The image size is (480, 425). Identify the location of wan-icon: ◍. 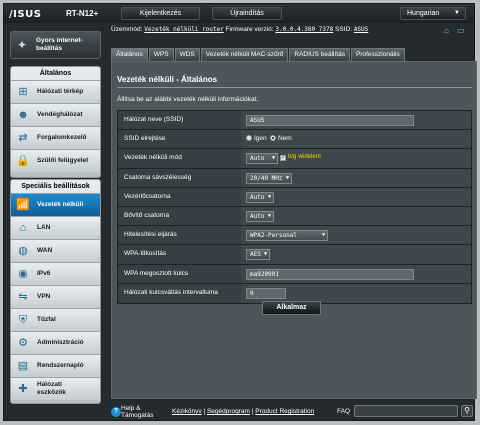
(23, 251).